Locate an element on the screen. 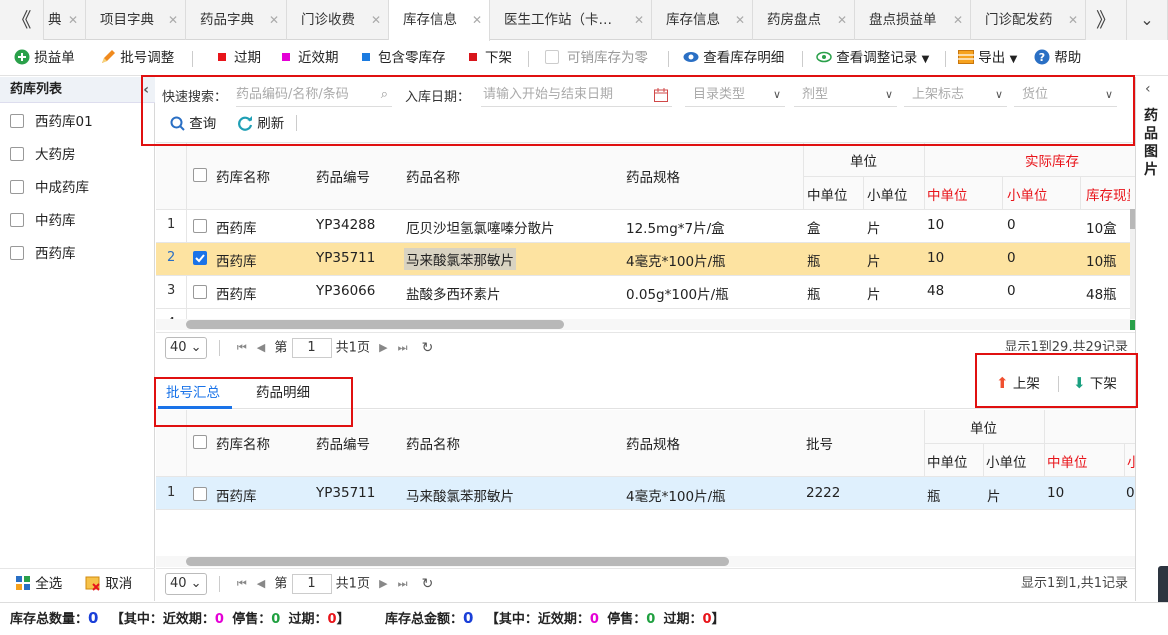  col-actual-small-header: 小 is located at coordinates (1131, 461).